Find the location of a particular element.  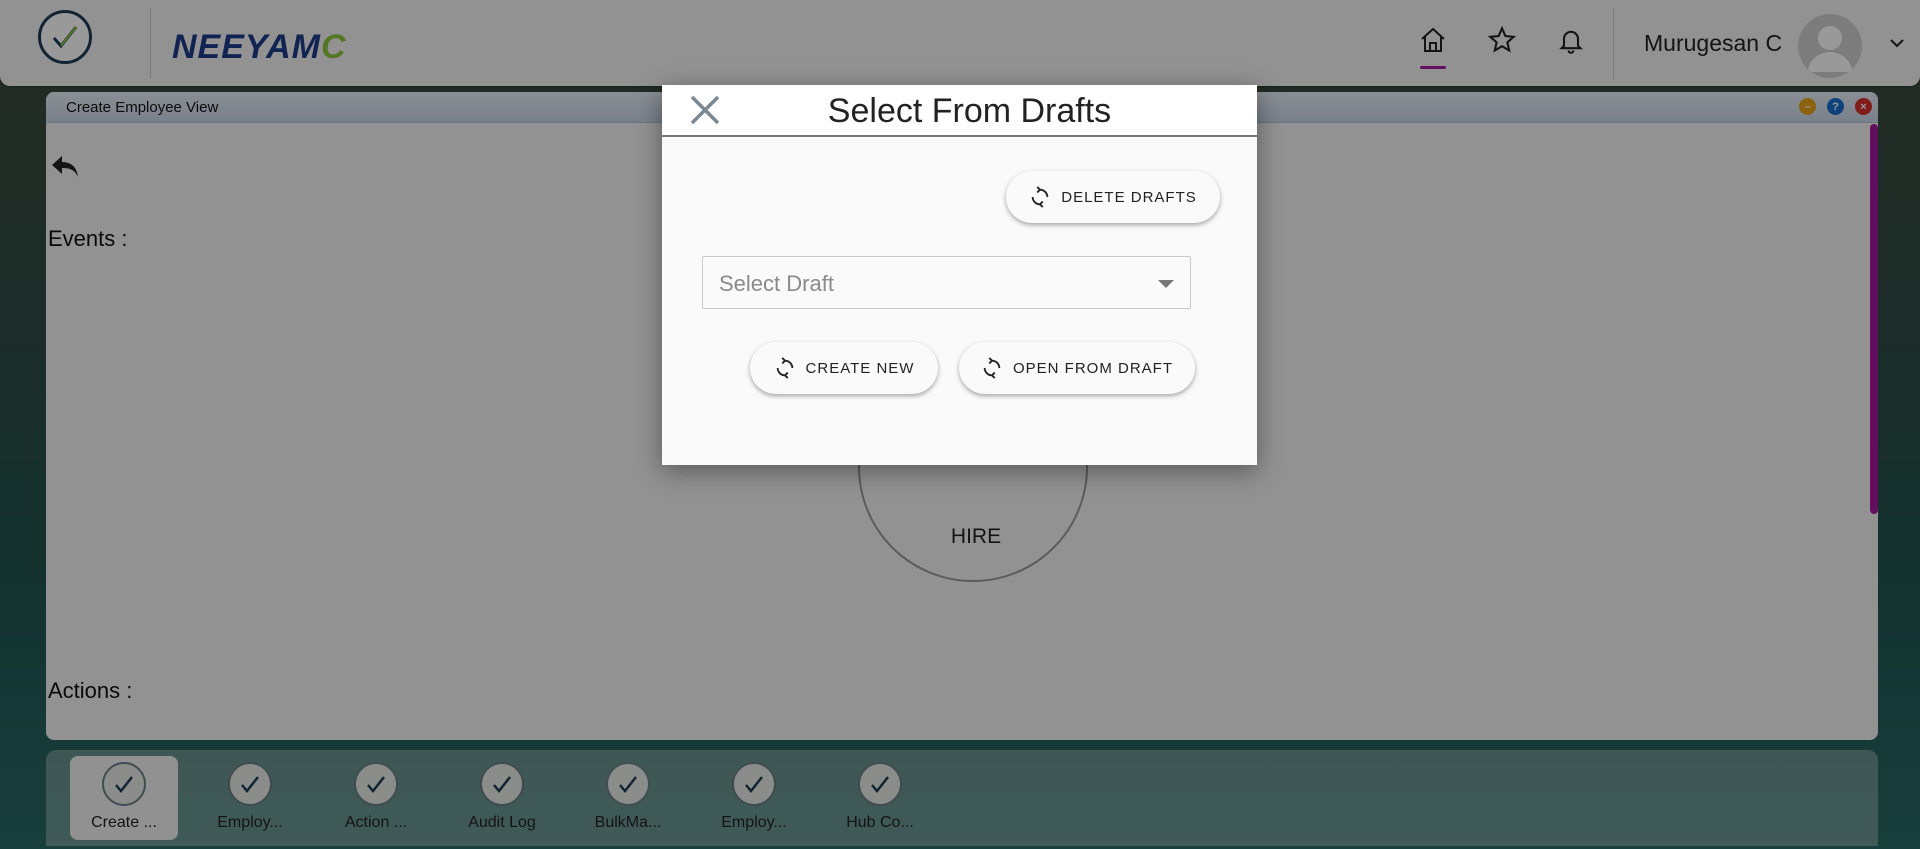

select-draft-placeholder: Select Draft is located at coordinates (776, 283).